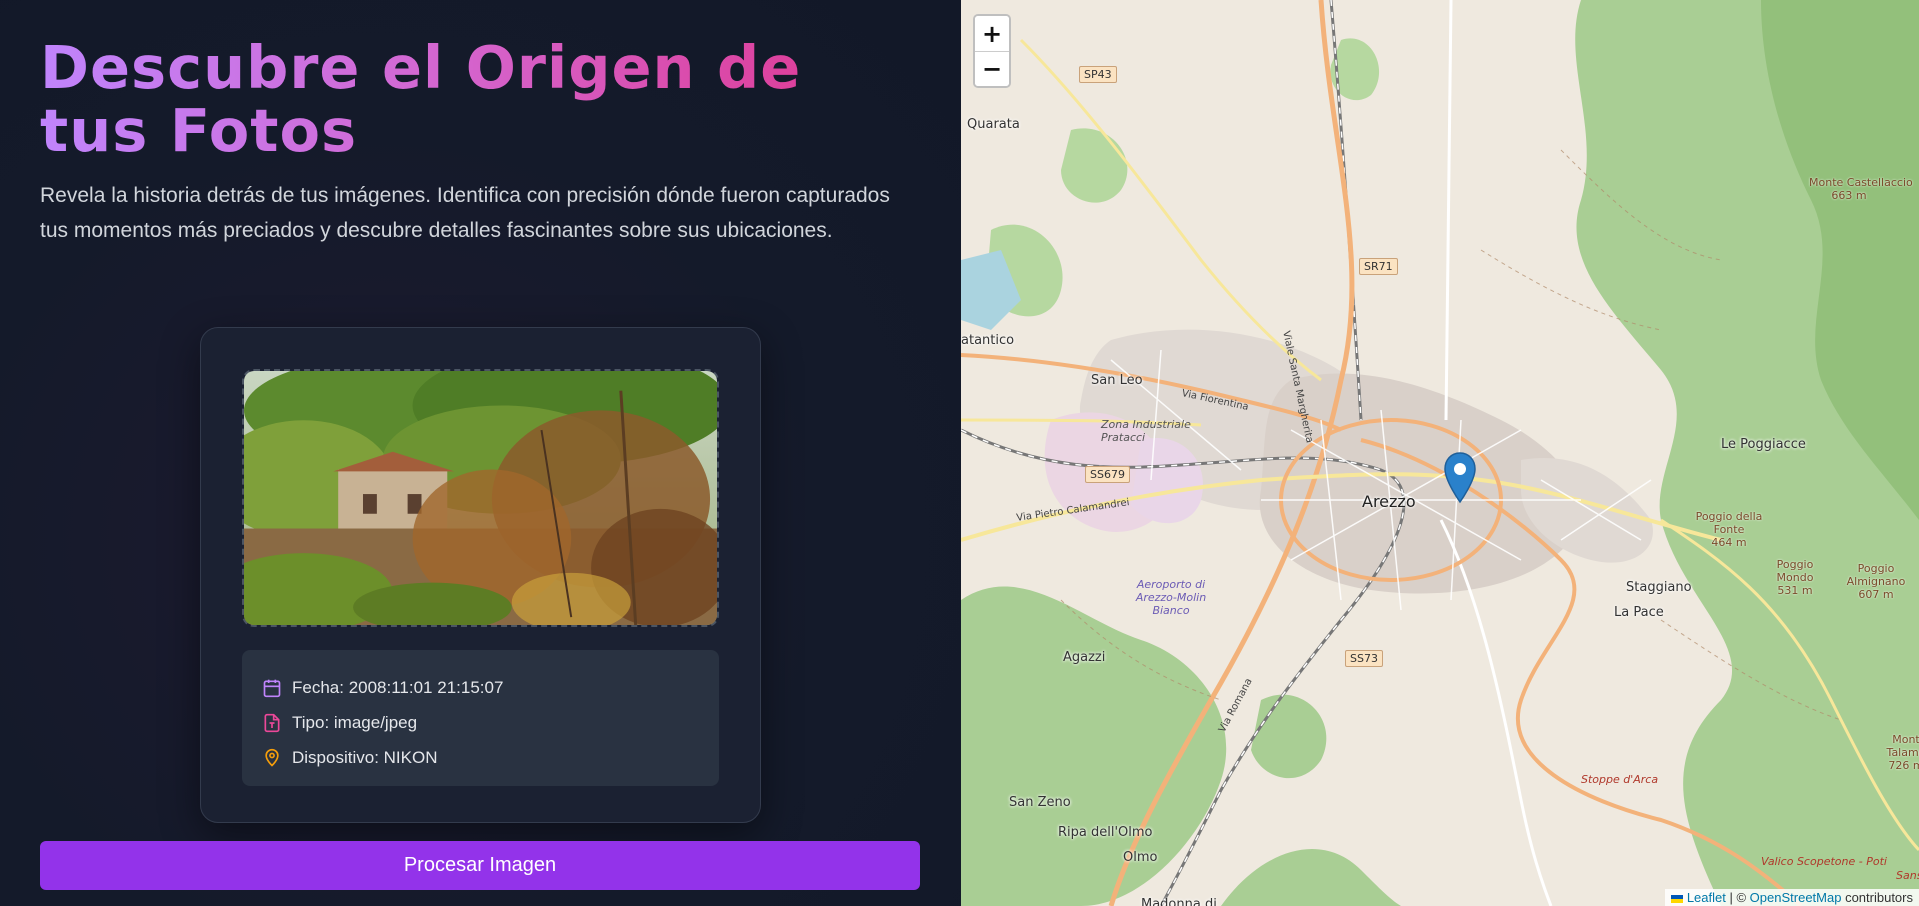  Describe the element at coordinates (1098, 74) in the screenshot. I see `road-shield: SP43` at that location.